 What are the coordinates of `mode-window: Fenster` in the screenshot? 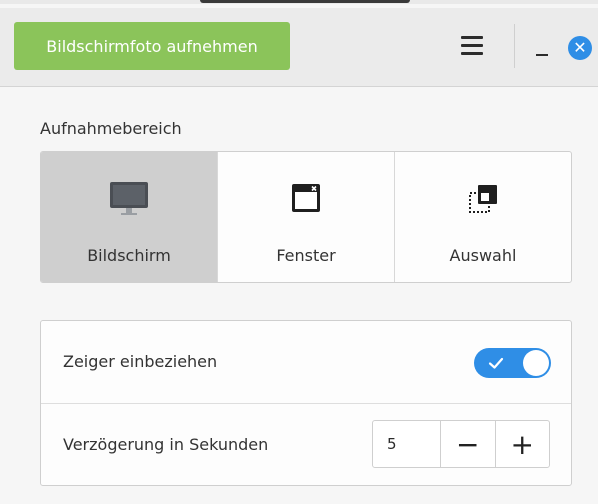 It's located at (306, 217).